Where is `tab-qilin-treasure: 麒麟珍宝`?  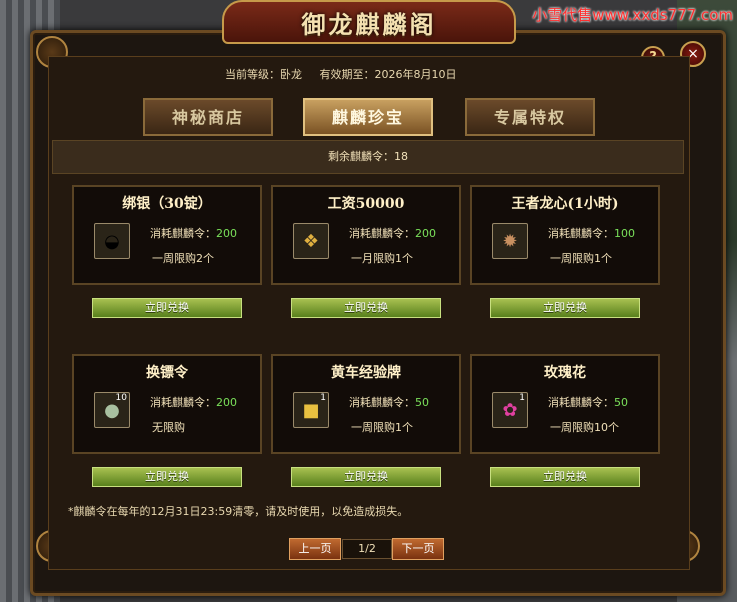
tab-qilin-treasure: 麒麟珍宝 is located at coordinates (368, 117).